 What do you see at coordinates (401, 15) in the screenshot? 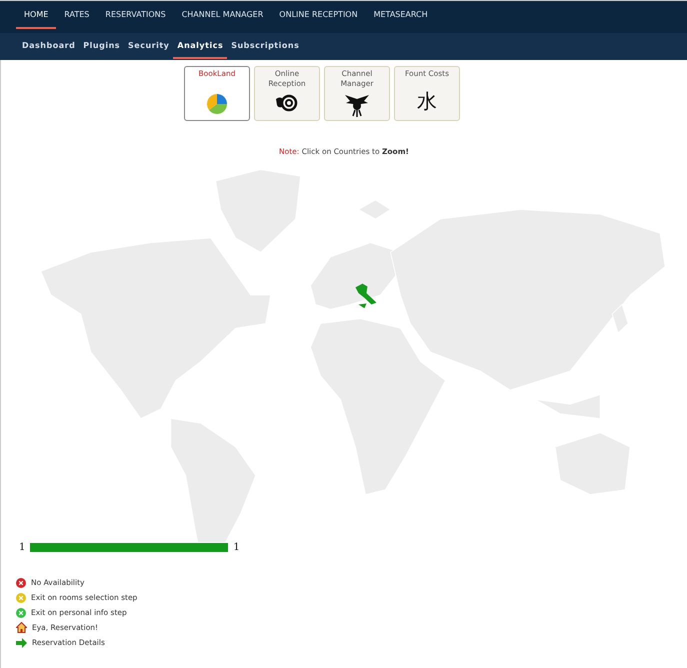
I see `nav-tab: METASEARCH` at bounding box center [401, 15].